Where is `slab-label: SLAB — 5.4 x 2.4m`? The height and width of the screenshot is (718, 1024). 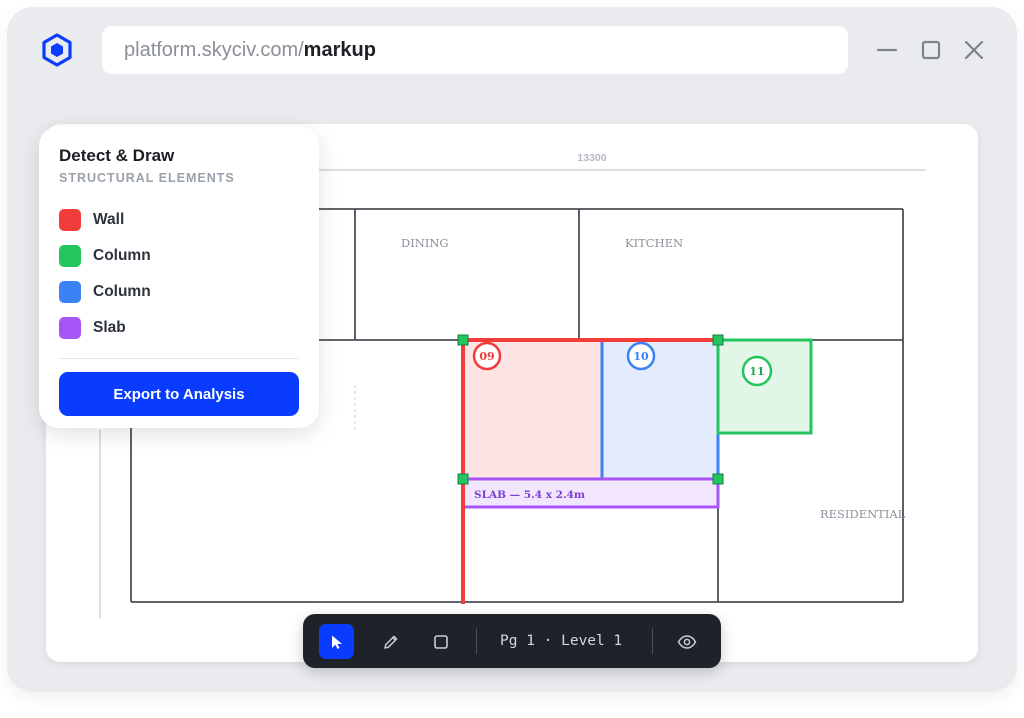
slab-label: SLAB — 5.4 x 2.4m is located at coordinates (529, 495).